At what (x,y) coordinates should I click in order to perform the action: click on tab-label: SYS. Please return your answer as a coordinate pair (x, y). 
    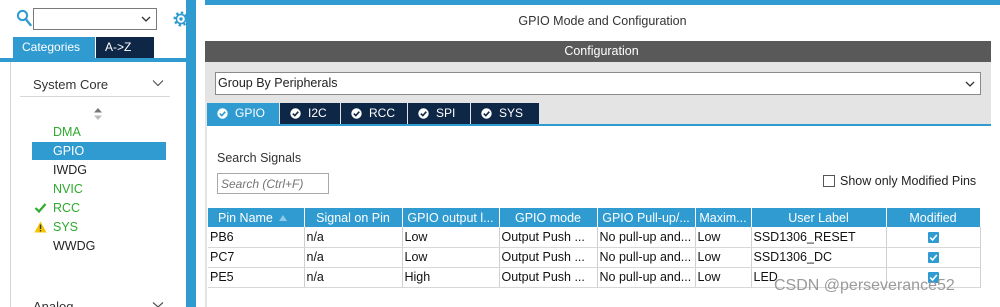
    Looking at the image, I should click on (511, 113).